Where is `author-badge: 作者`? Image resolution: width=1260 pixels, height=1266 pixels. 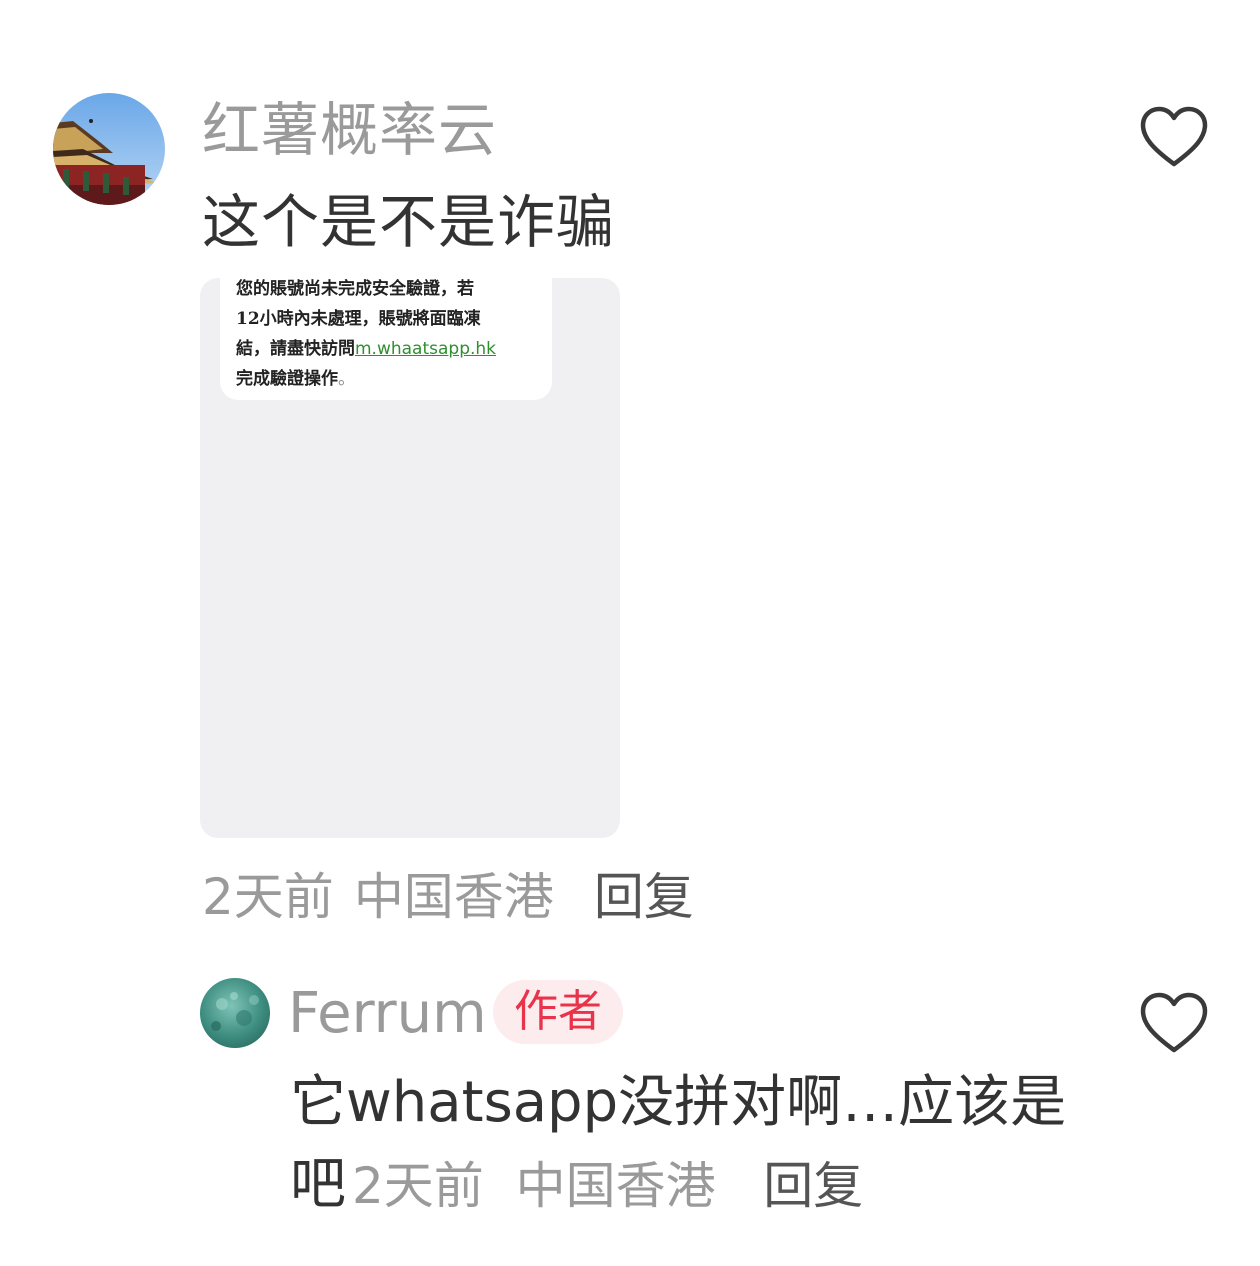 author-badge: 作者 is located at coordinates (558, 1012).